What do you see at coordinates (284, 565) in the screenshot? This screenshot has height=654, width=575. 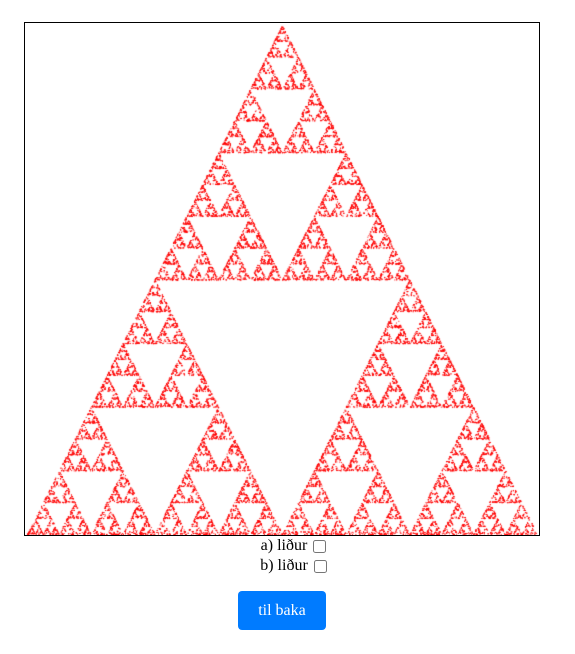 I see `option-b-label: b) liður` at bounding box center [284, 565].